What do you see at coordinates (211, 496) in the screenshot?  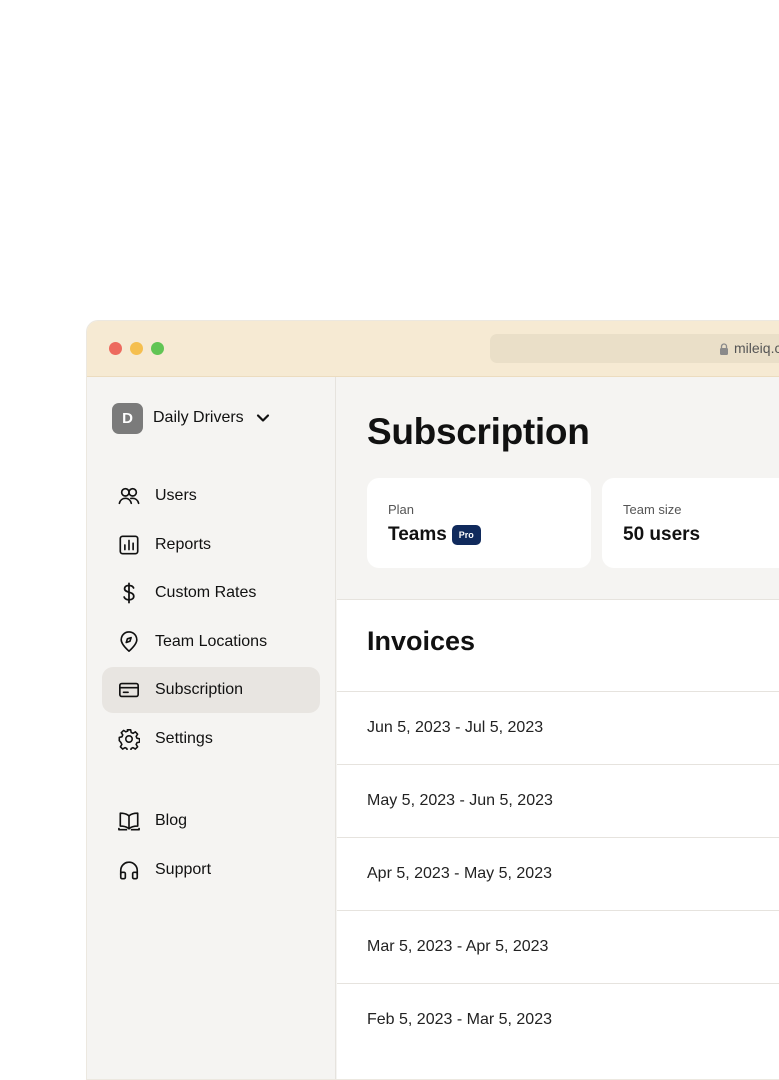 I see `sidebar-item-users: Users` at bounding box center [211, 496].